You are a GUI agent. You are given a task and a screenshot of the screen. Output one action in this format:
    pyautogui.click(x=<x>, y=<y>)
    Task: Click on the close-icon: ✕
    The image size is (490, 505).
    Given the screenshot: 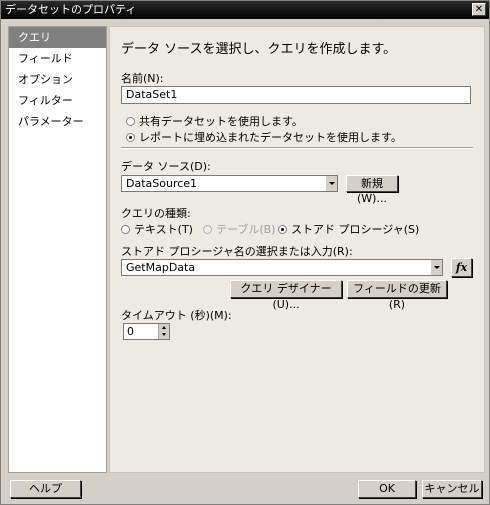 What is the action you would take?
    pyautogui.click(x=479, y=9)
    